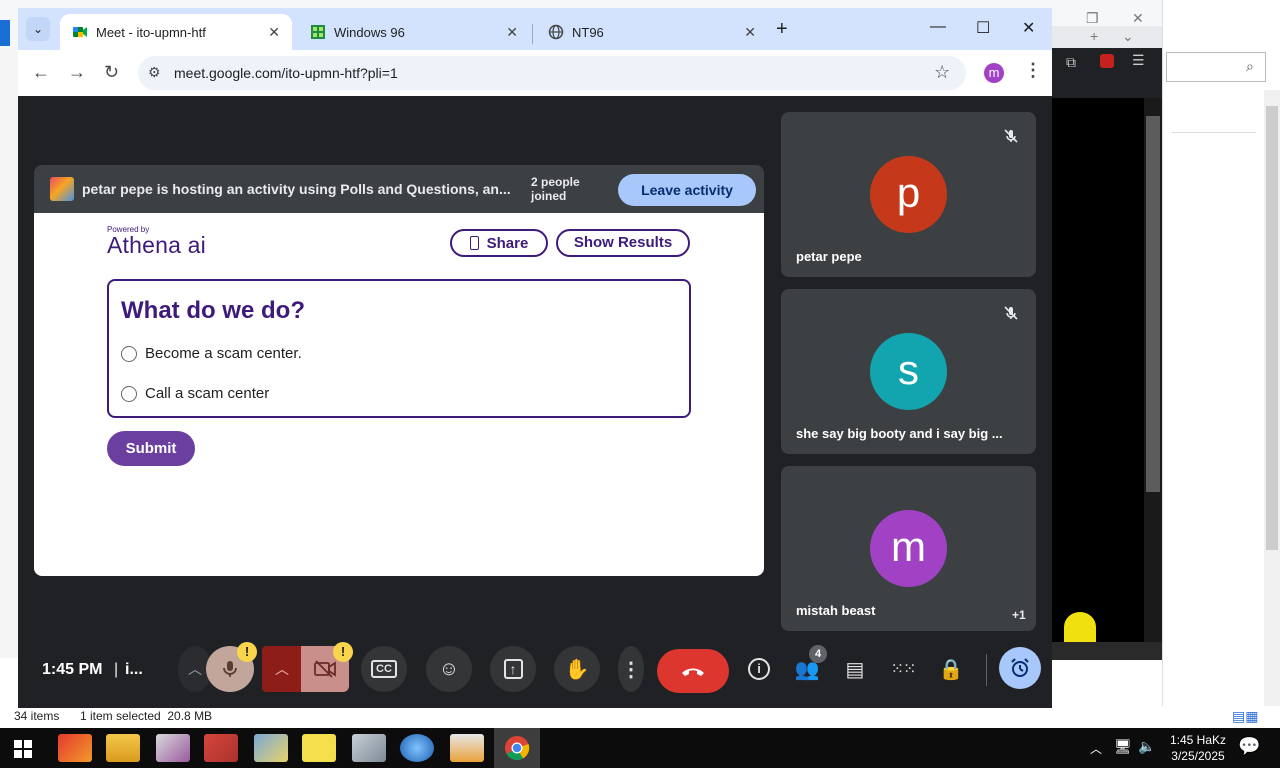 The width and height of the screenshot is (1280, 768). I want to click on coin-image, so click(1080, 627).